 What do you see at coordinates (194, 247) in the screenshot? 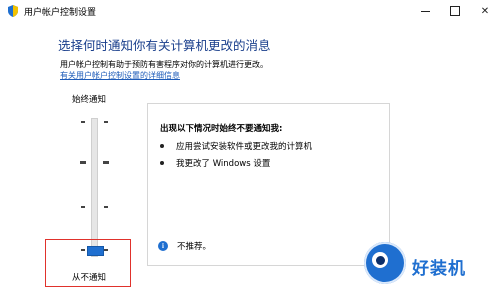
I see `note-text: 不推荐。` at bounding box center [194, 247].